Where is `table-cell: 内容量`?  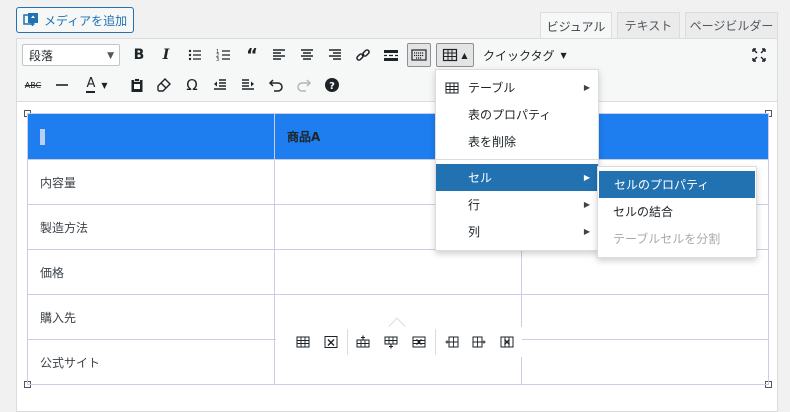 table-cell: 内容量 is located at coordinates (151, 182).